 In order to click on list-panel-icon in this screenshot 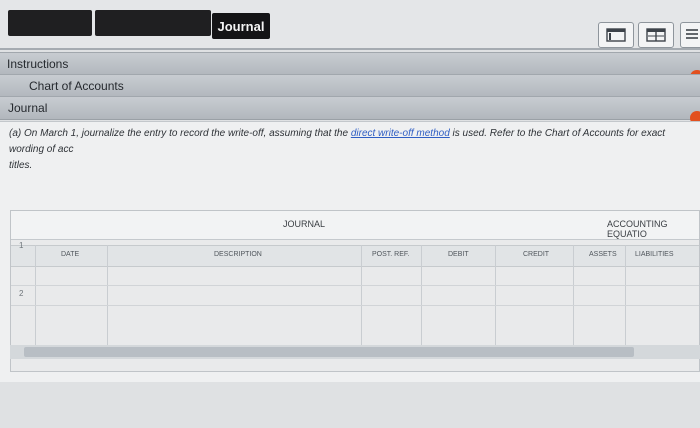, I will do `click(692, 34)`.